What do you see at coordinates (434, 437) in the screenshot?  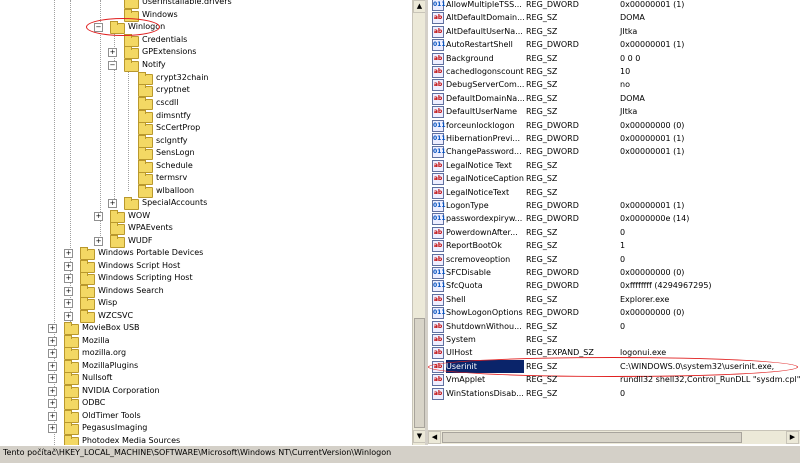 I see `scroll-left-icon: ◀` at bounding box center [434, 437].